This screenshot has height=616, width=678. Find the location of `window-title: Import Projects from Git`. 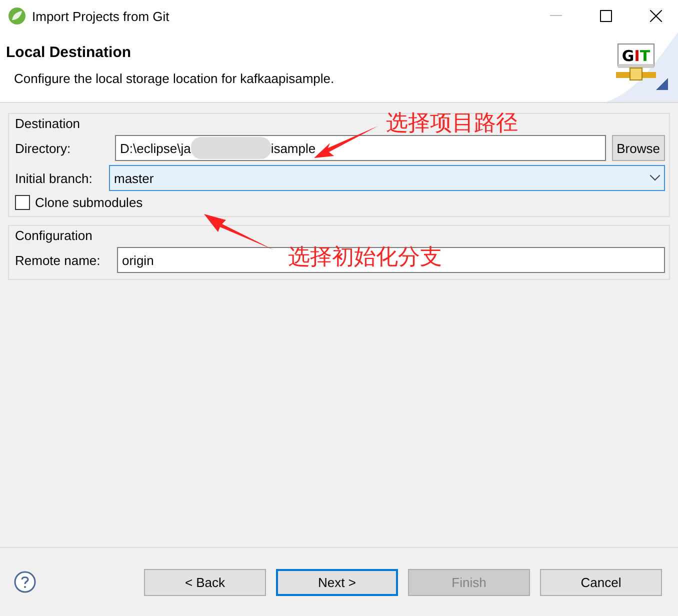

window-title: Import Projects from Git is located at coordinates (101, 16).